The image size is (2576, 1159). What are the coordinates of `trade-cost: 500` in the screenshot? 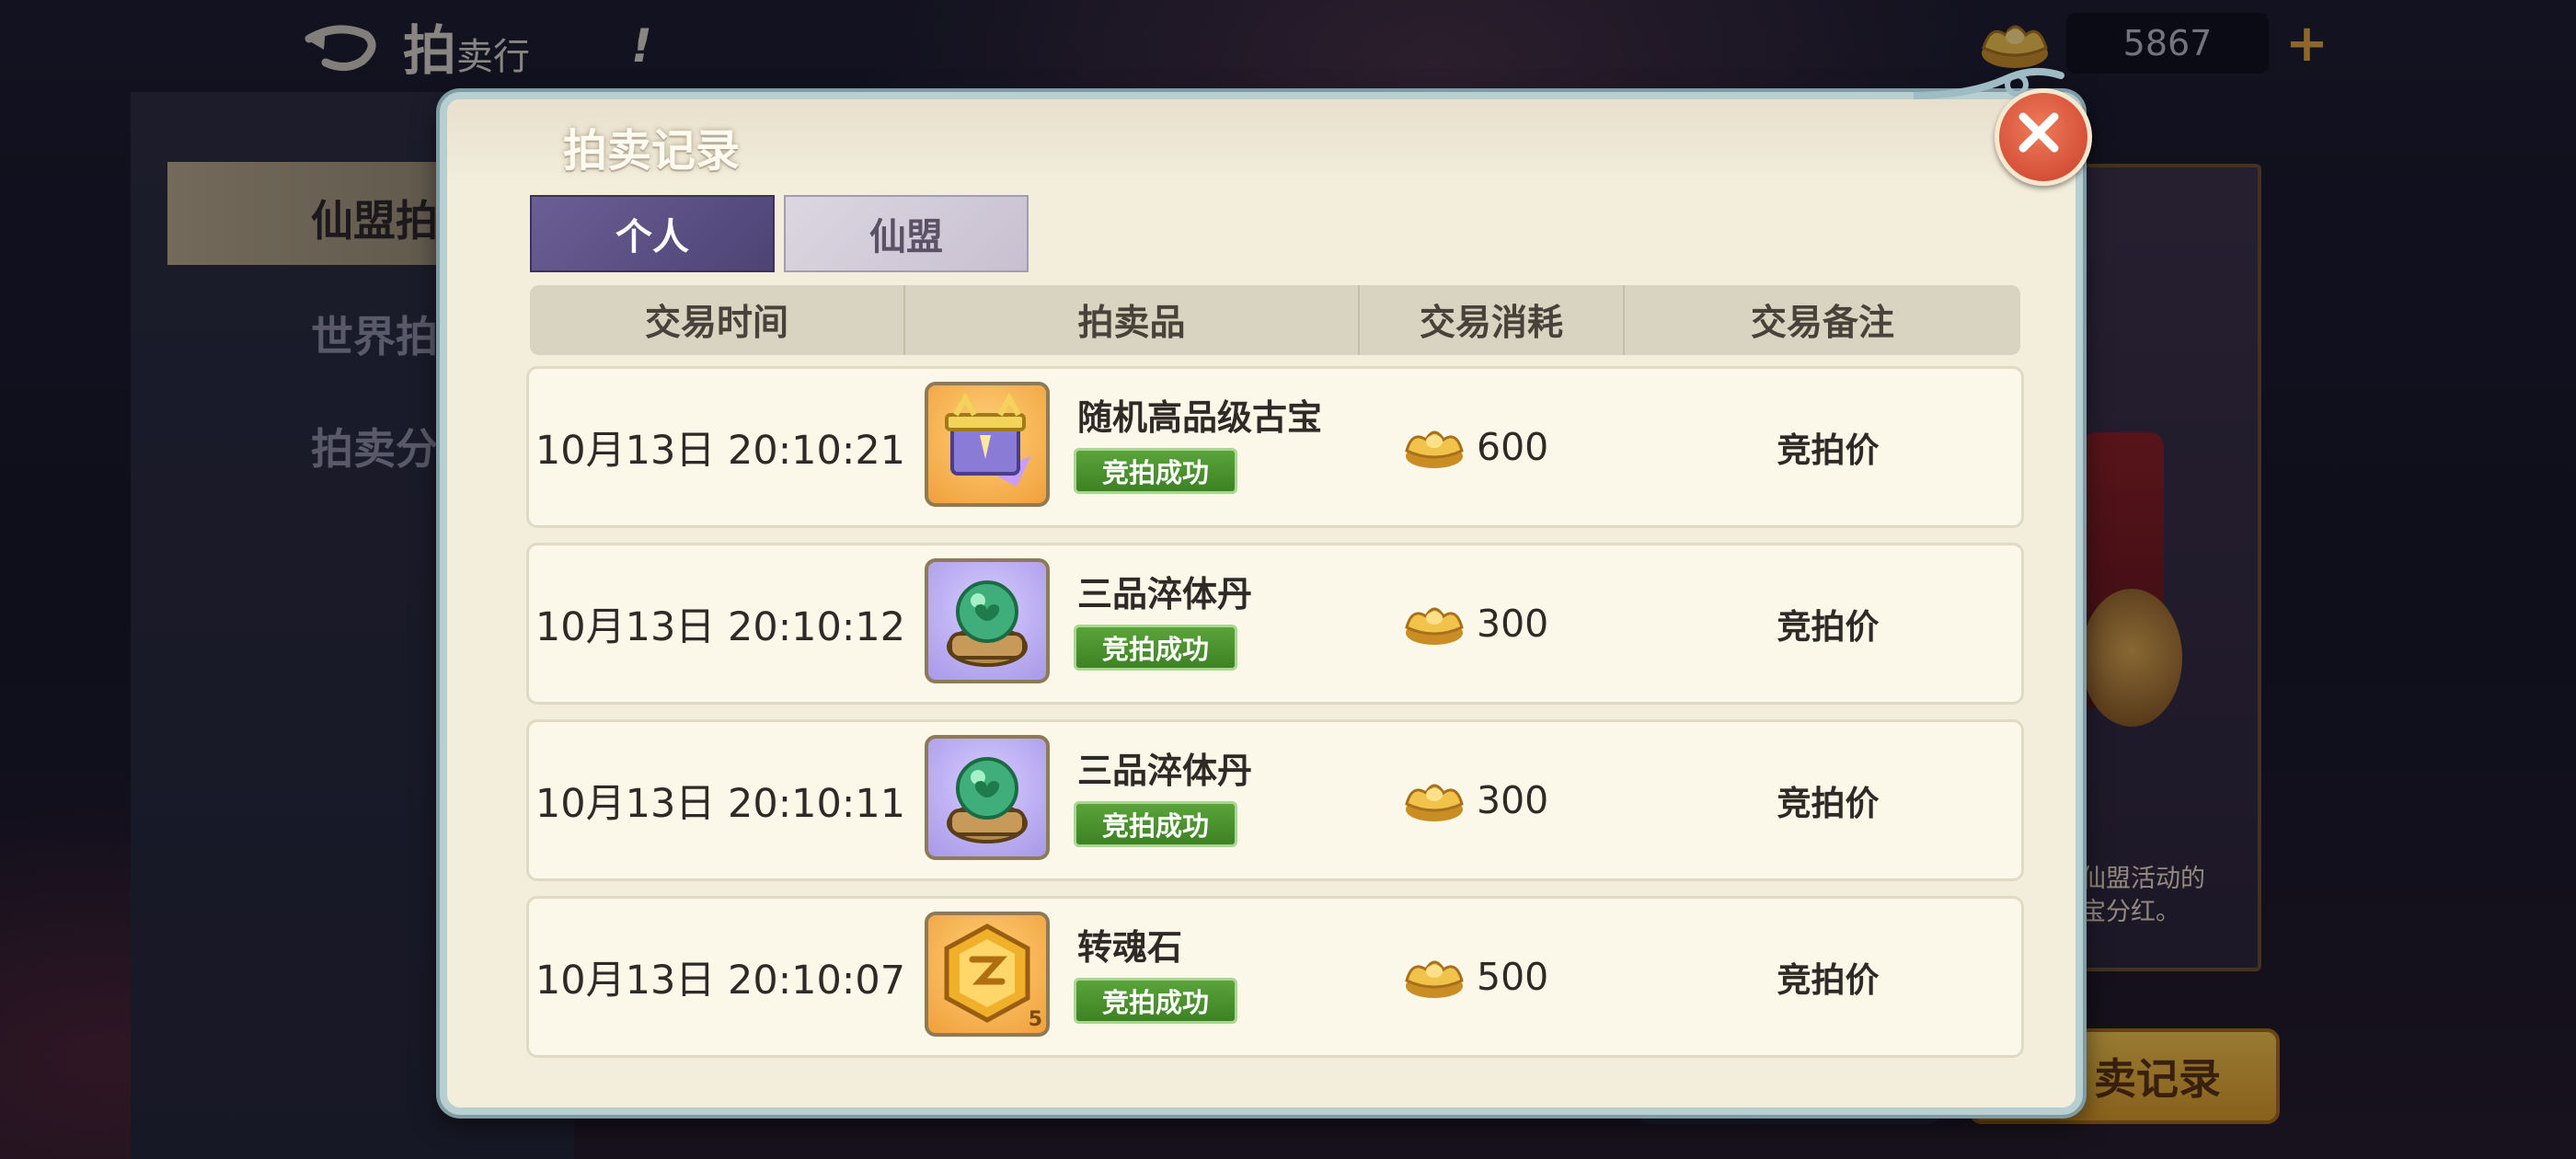 It's located at (1475, 977).